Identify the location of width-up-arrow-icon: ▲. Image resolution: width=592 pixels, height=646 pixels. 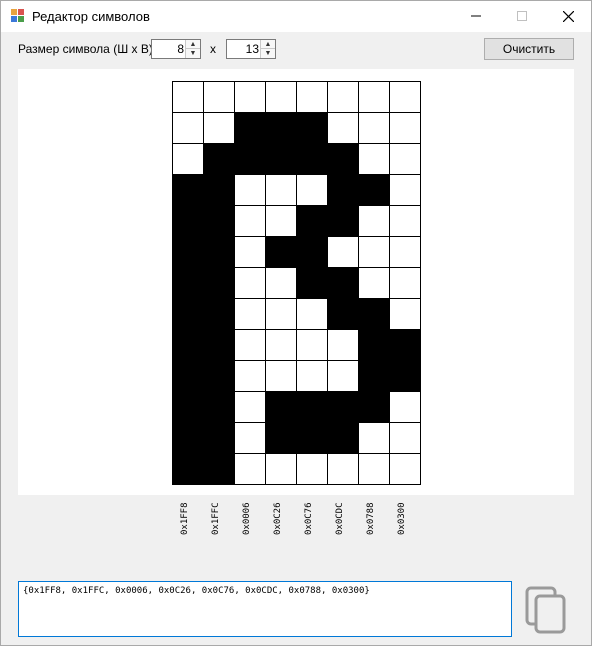
(193, 44).